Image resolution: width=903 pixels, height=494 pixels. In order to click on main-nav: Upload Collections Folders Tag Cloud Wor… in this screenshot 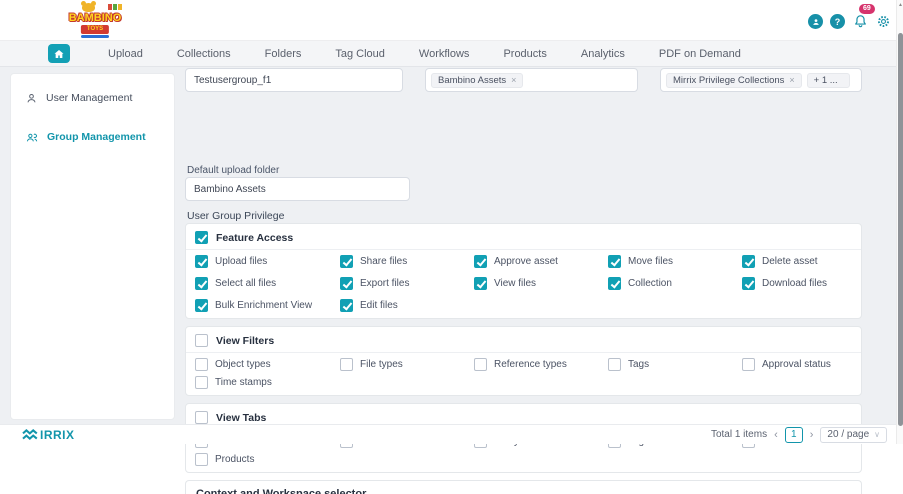, I will do `click(451, 53)`.